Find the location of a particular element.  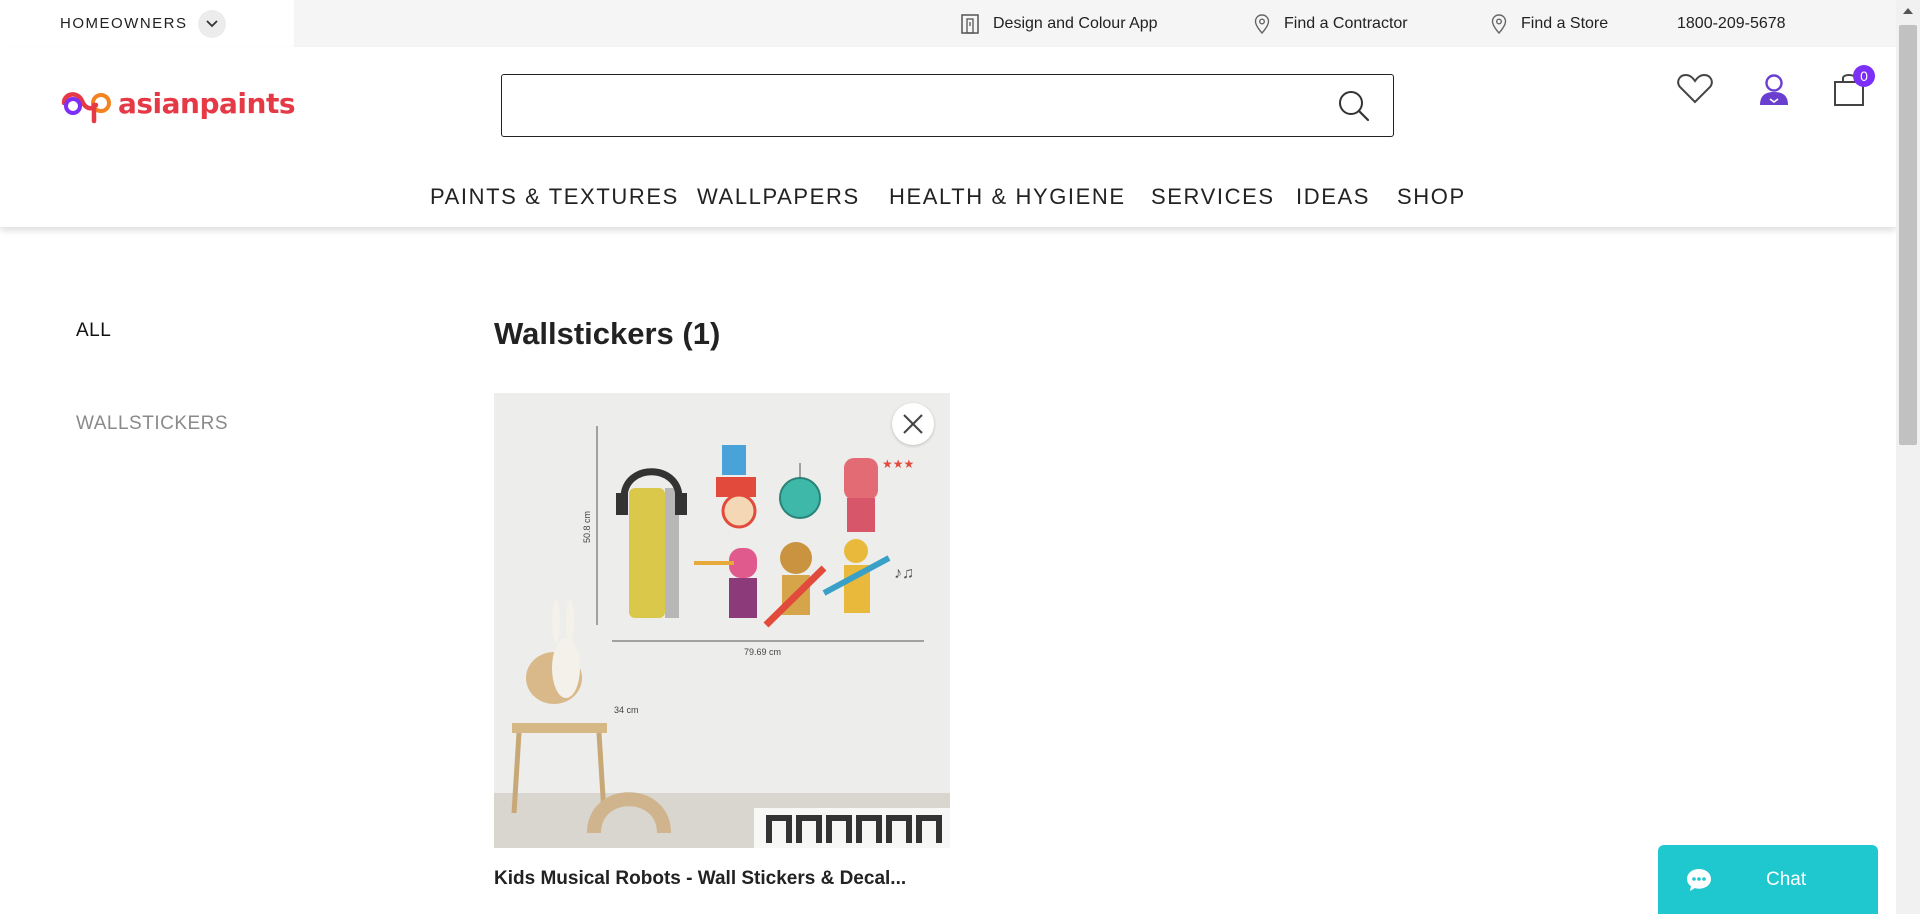

chat-bubble-icon is located at coordinates (1699, 879).